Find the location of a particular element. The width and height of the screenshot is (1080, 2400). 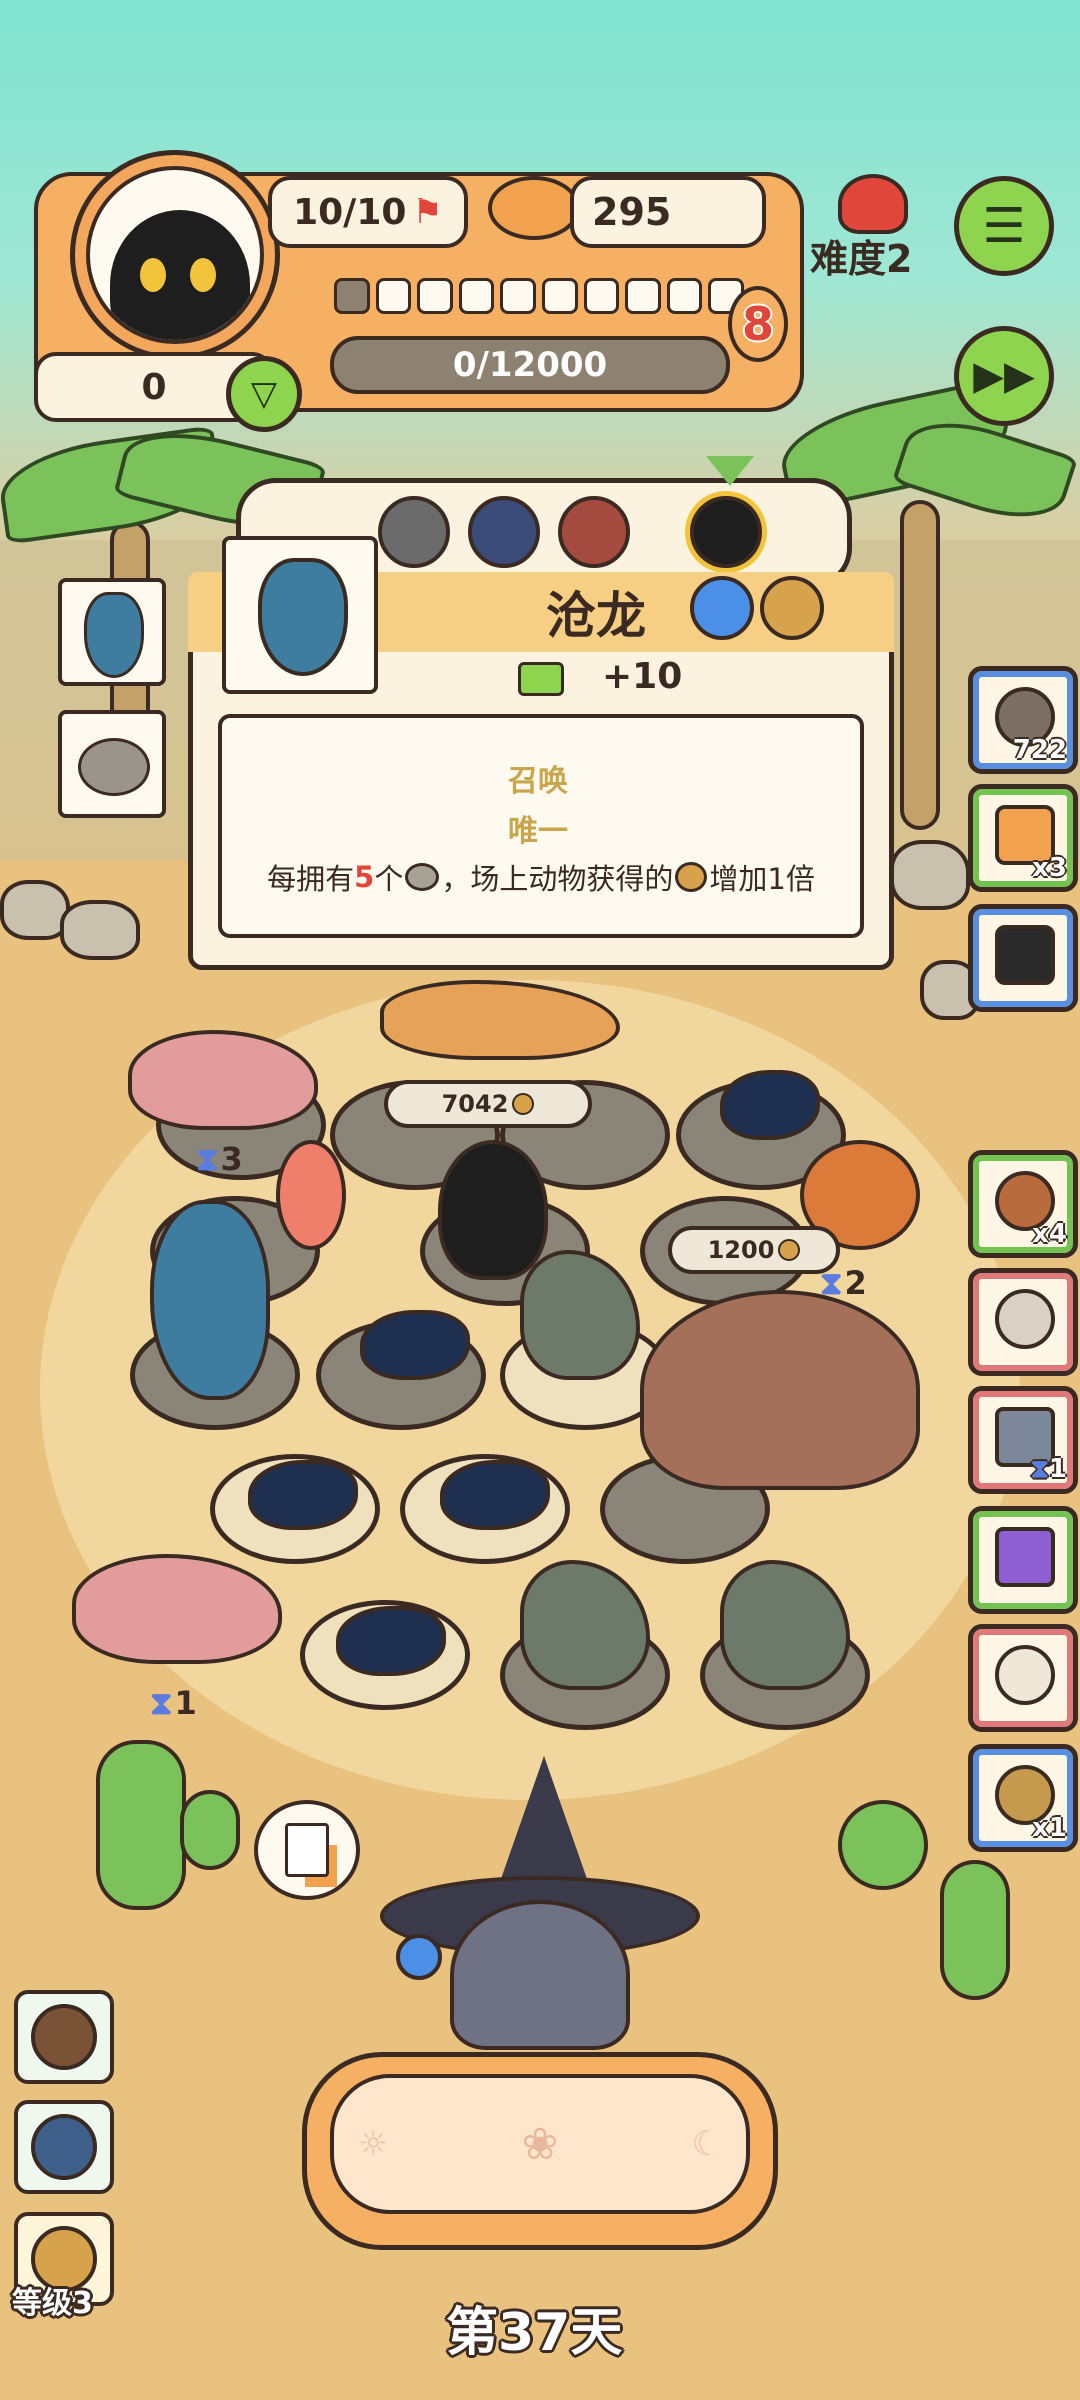

skeleton-icon is located at coordinates (1025, 1675).